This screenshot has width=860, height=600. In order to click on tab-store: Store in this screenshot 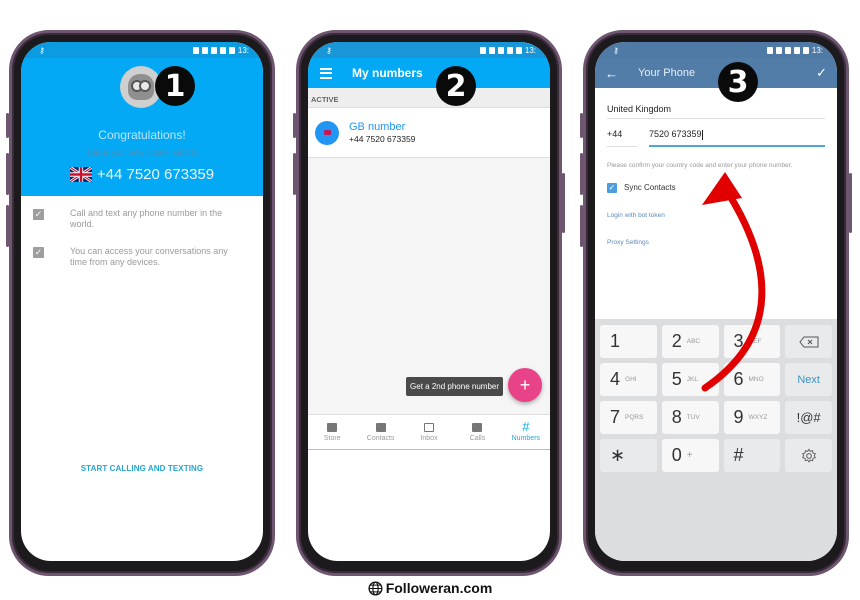, I will do `click(332, 432)`.